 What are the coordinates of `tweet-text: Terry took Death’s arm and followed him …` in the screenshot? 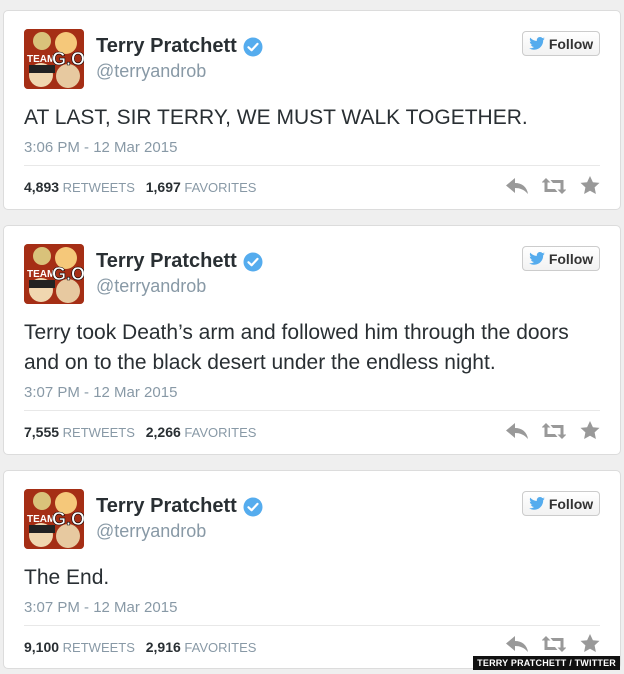 It's located at (296, 347).